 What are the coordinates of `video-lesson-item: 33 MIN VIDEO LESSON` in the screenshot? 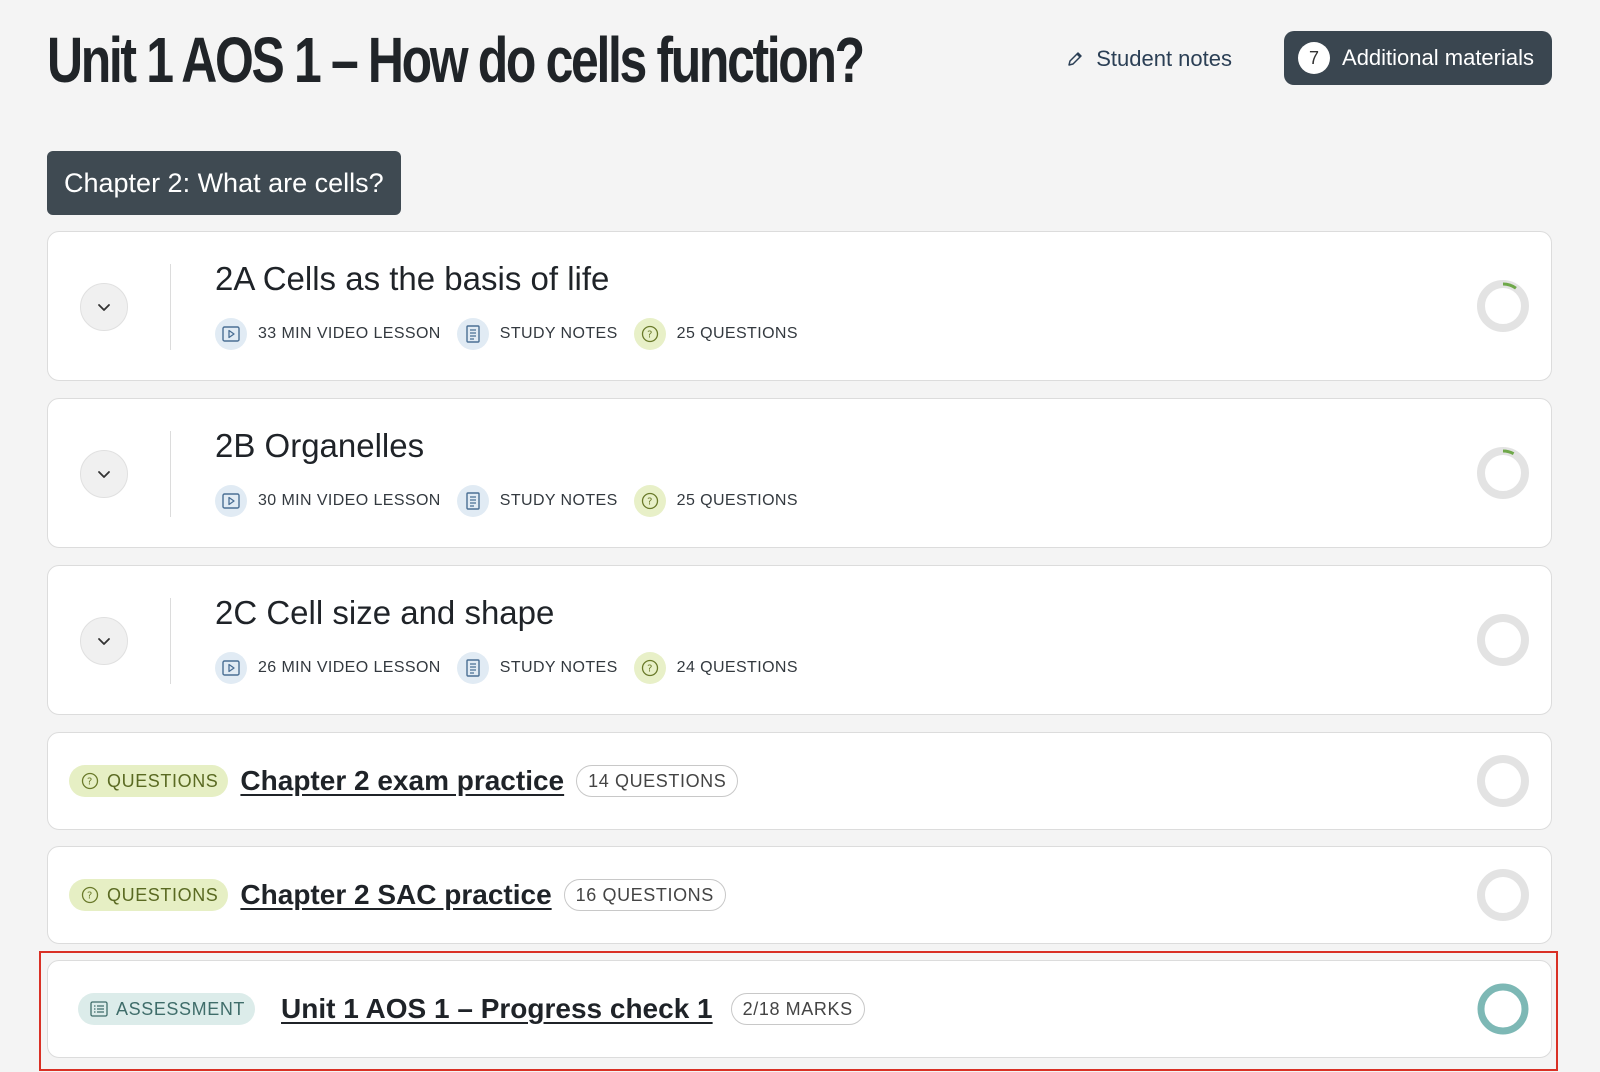 It's located at (328, 334).